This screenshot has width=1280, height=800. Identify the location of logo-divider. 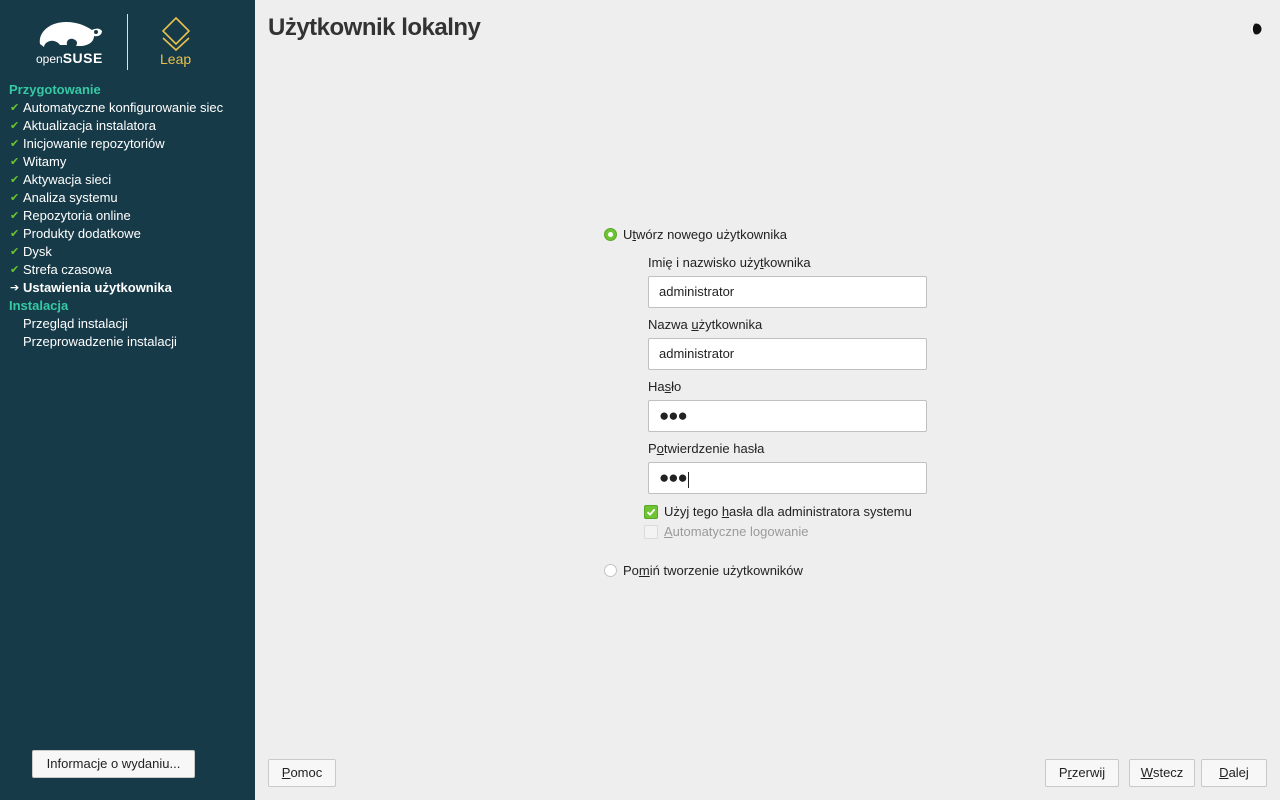
(127, 42).